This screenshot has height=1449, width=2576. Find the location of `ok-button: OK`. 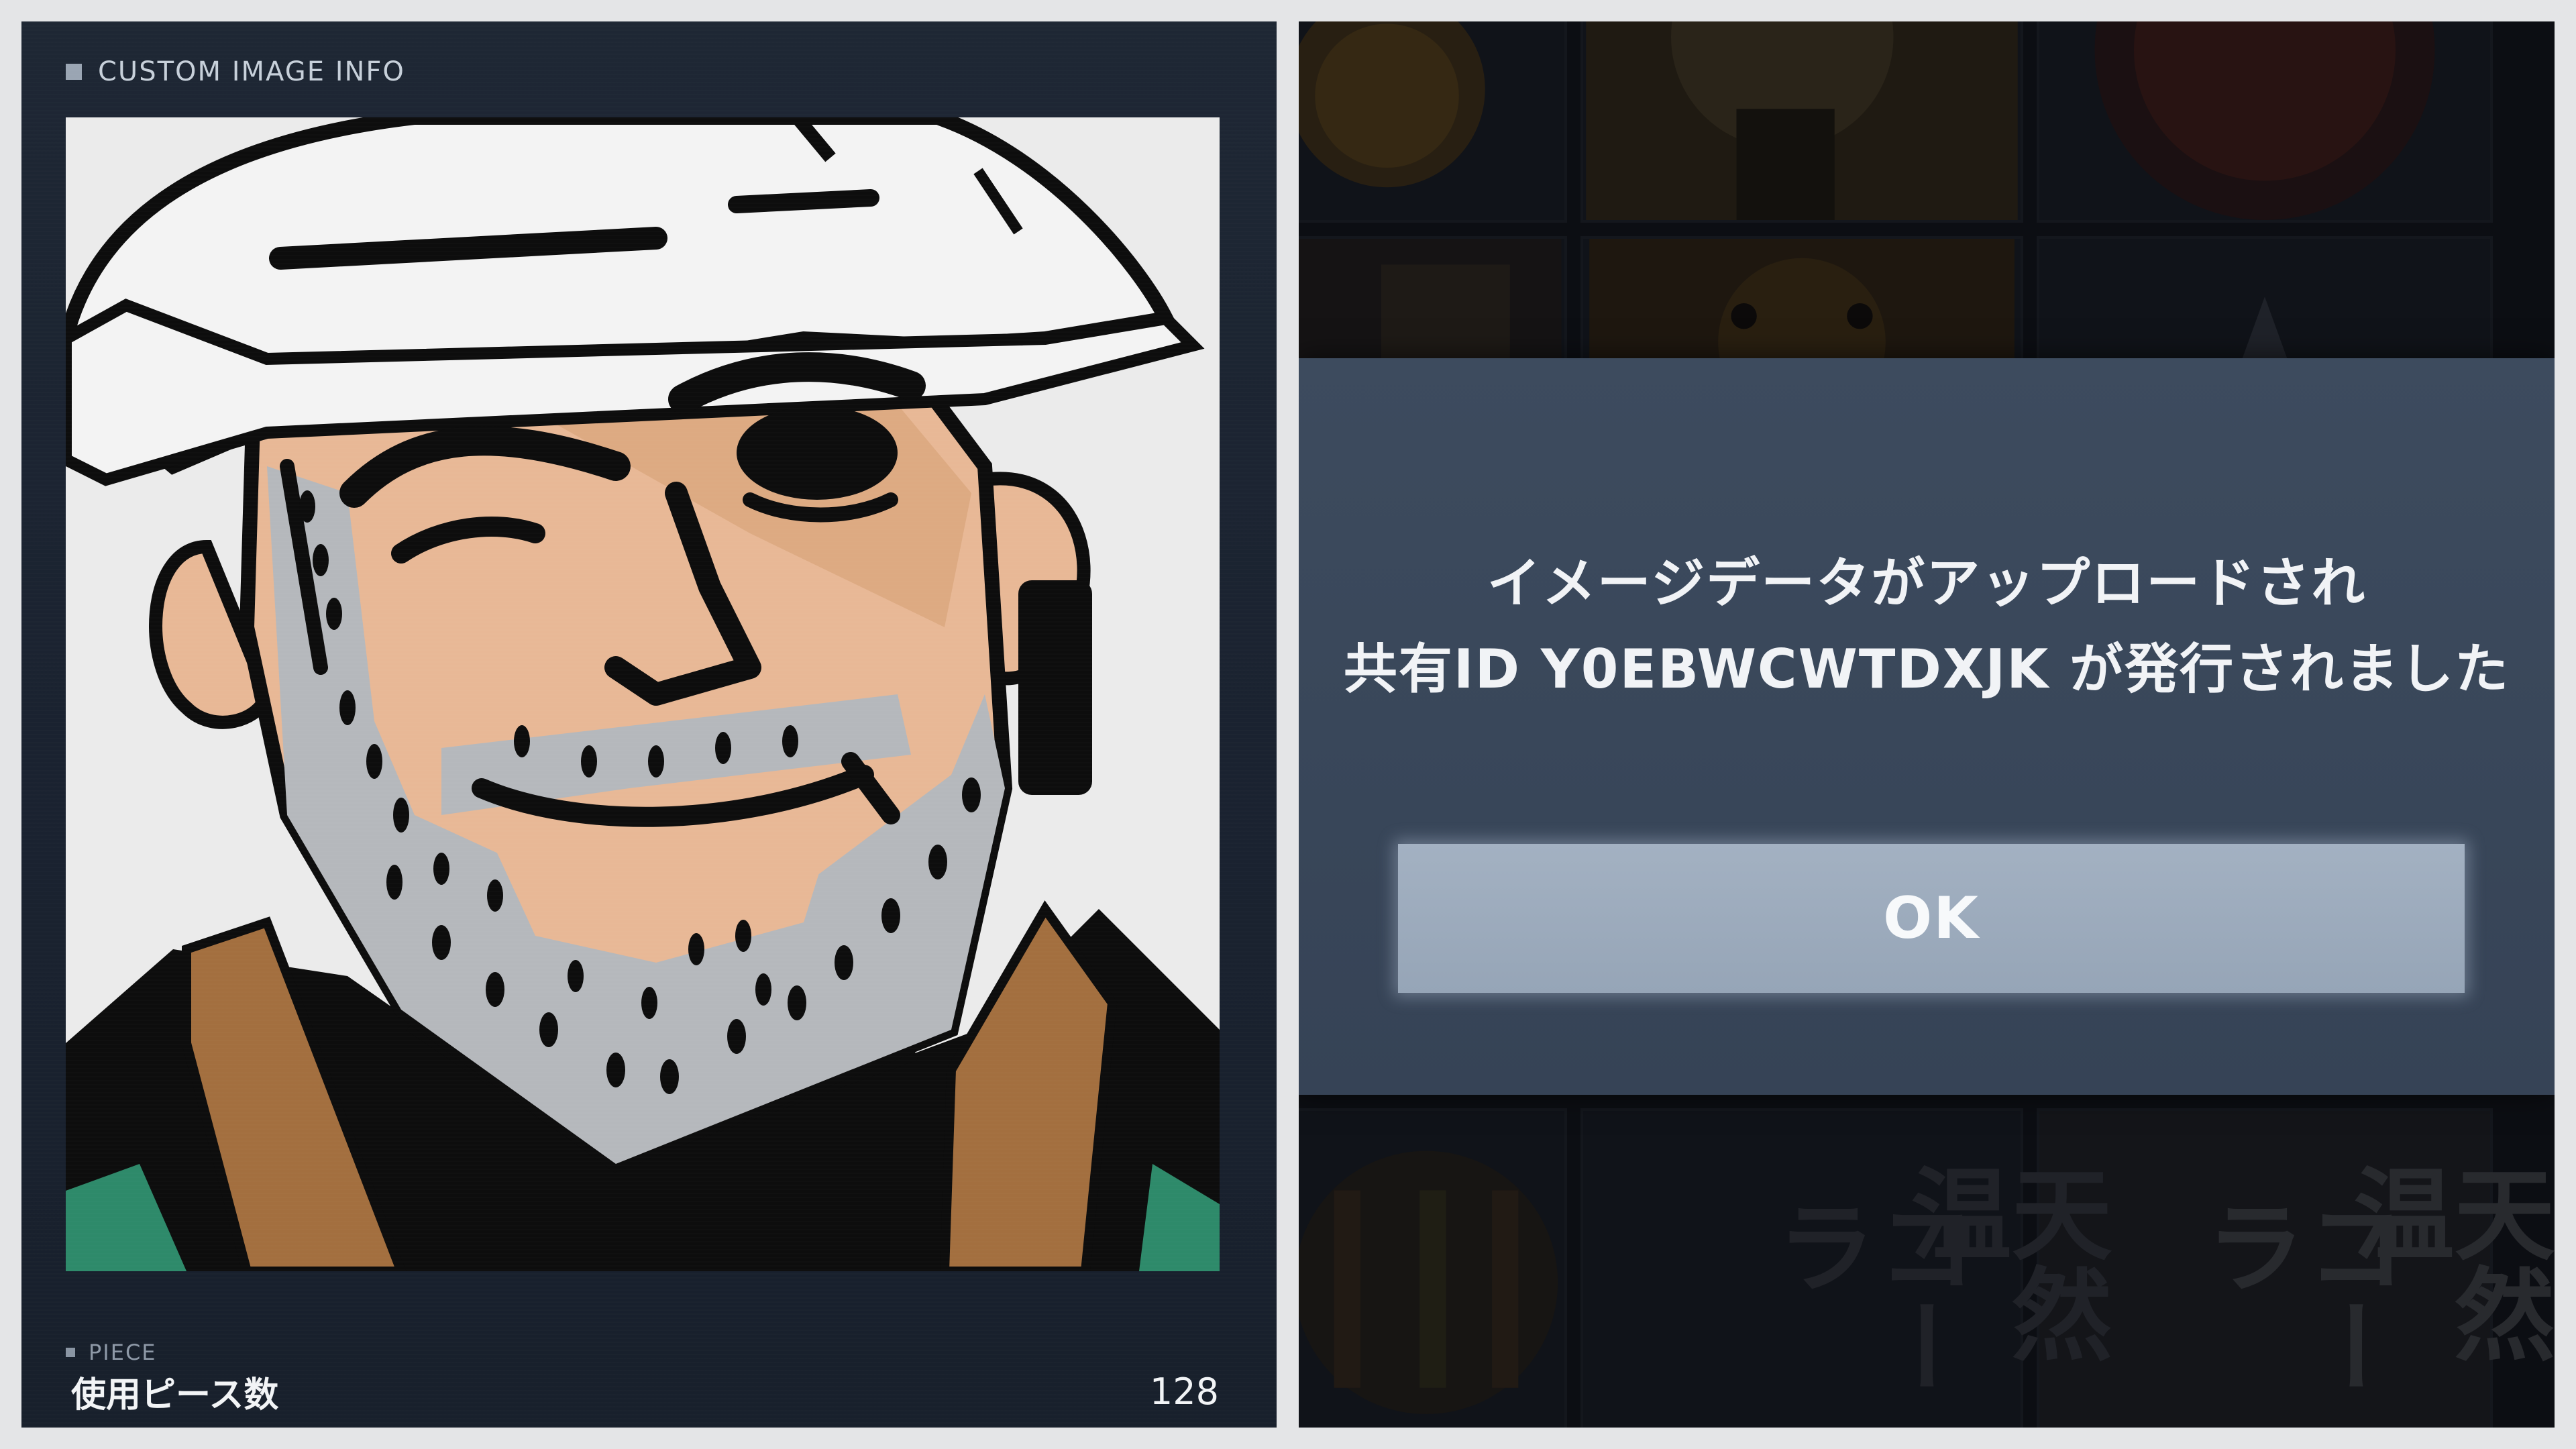

ok-button: OK is located at coordinates (1931, 918).